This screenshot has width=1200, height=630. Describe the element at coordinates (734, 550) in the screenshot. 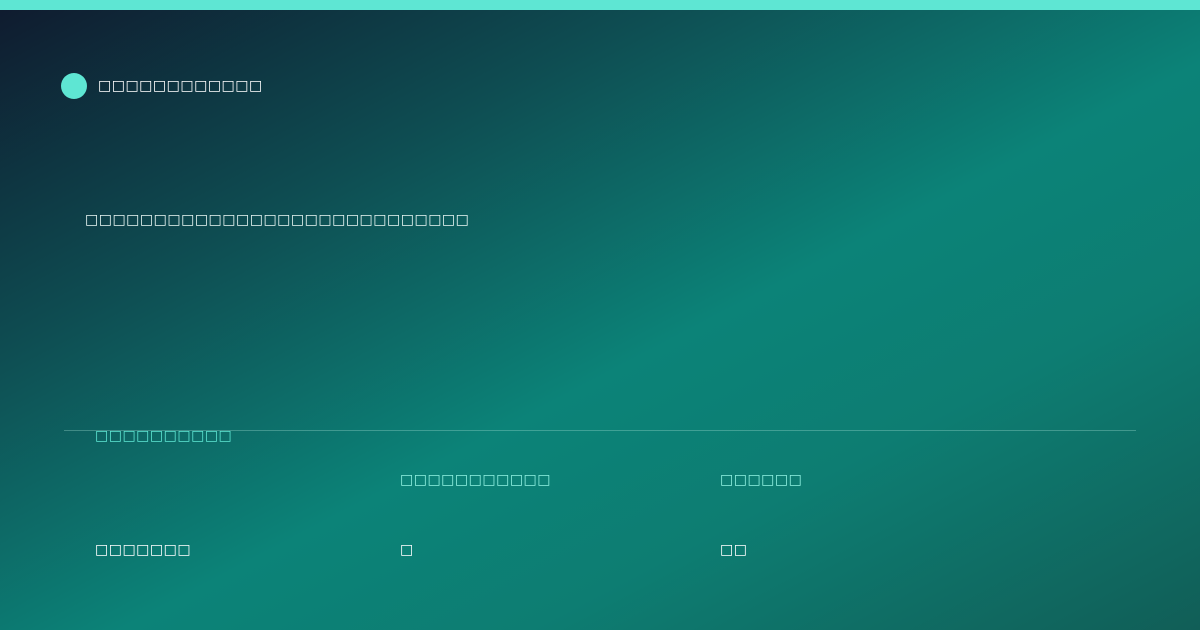

I see `table-cell: □□` at that location.